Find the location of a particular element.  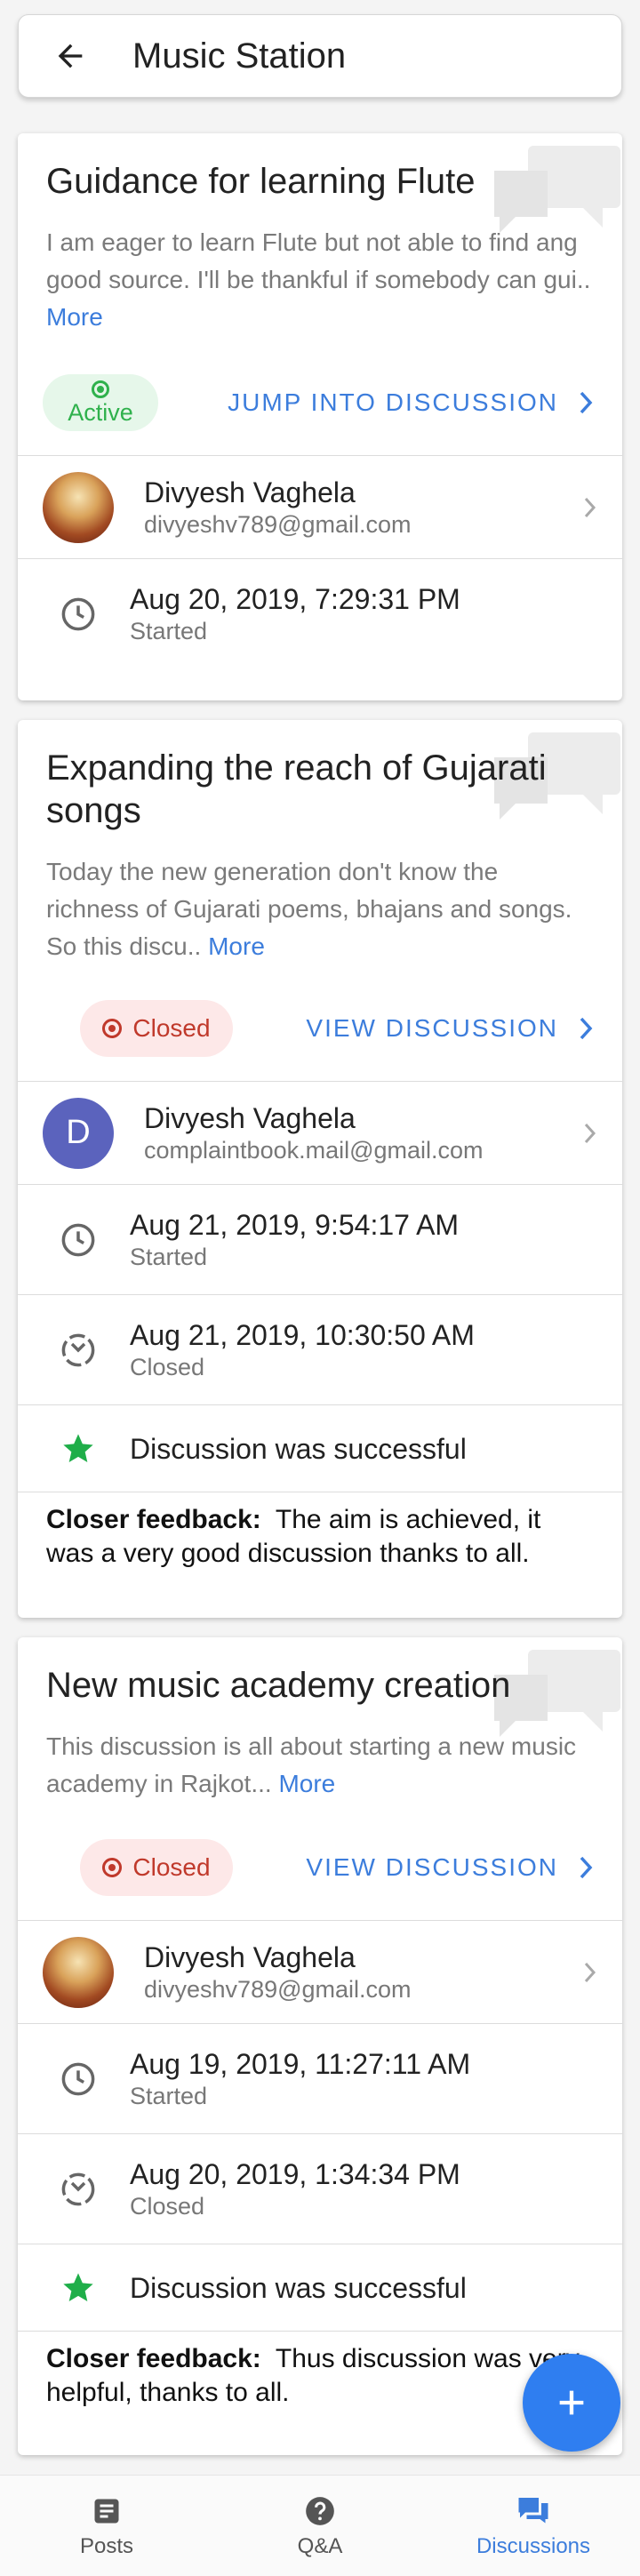

closed-row: Aug 20, 2019, 1:34:34 PM Closed is located at coordinates (320, 2188).